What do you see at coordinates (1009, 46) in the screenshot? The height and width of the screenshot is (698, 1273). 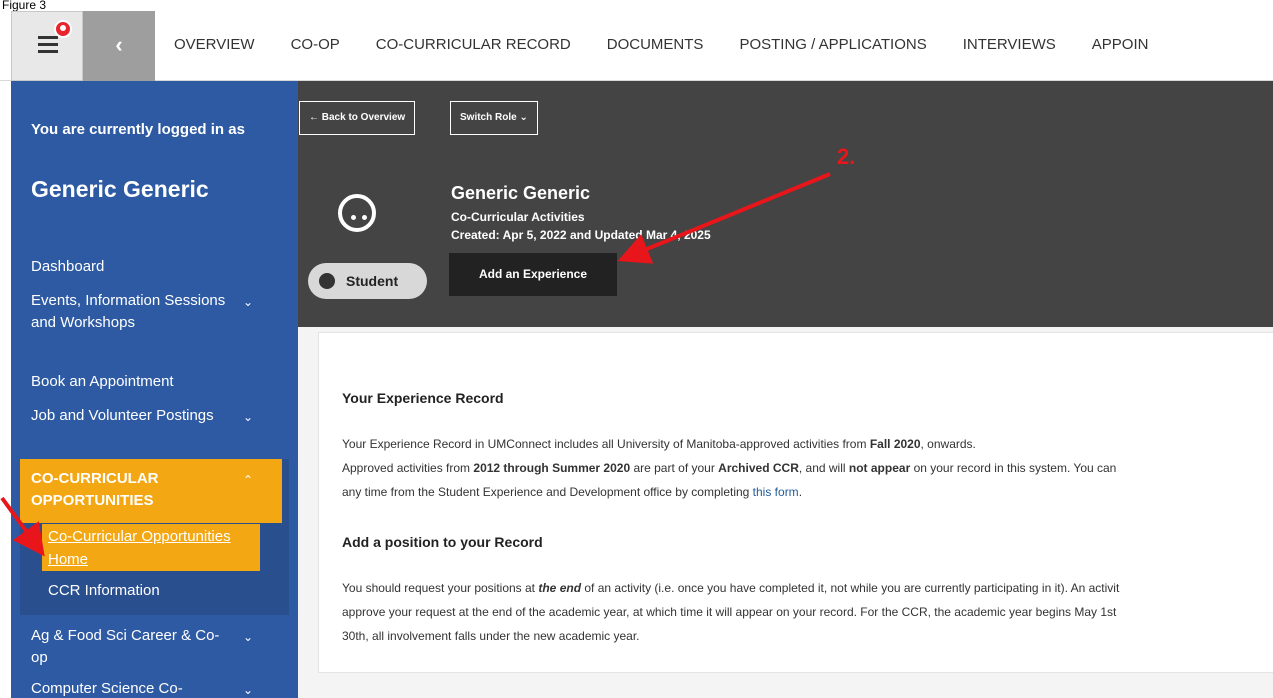 I see `tab-interviews: INTERVIEWS` at bounding box center [1009, 46].